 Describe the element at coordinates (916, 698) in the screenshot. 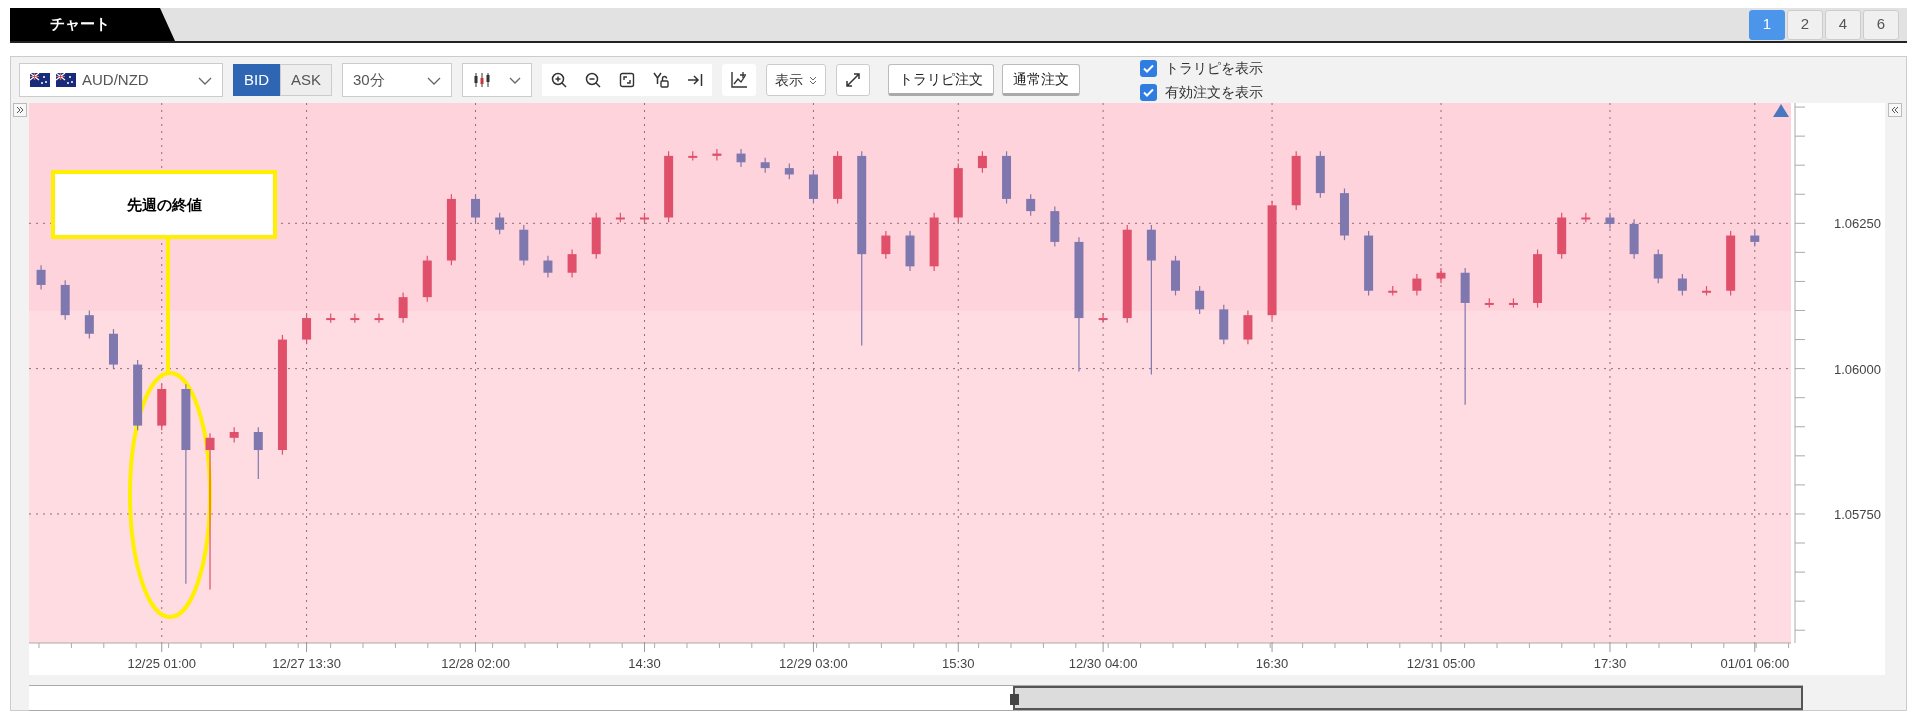

I see `range-navigator` at that location.